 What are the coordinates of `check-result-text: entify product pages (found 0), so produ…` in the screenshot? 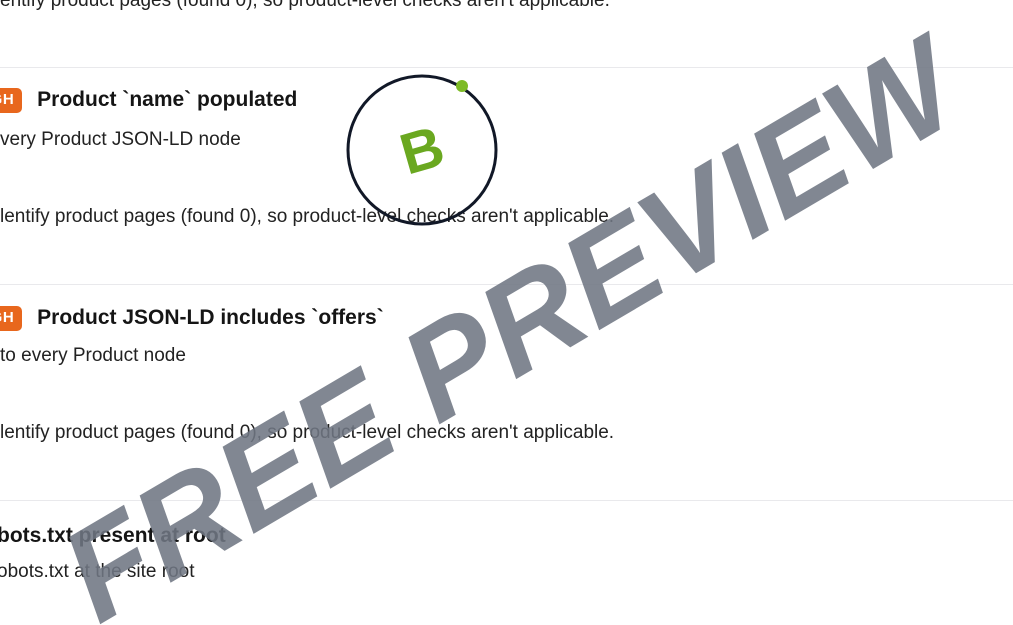 It's located at (305, 5).